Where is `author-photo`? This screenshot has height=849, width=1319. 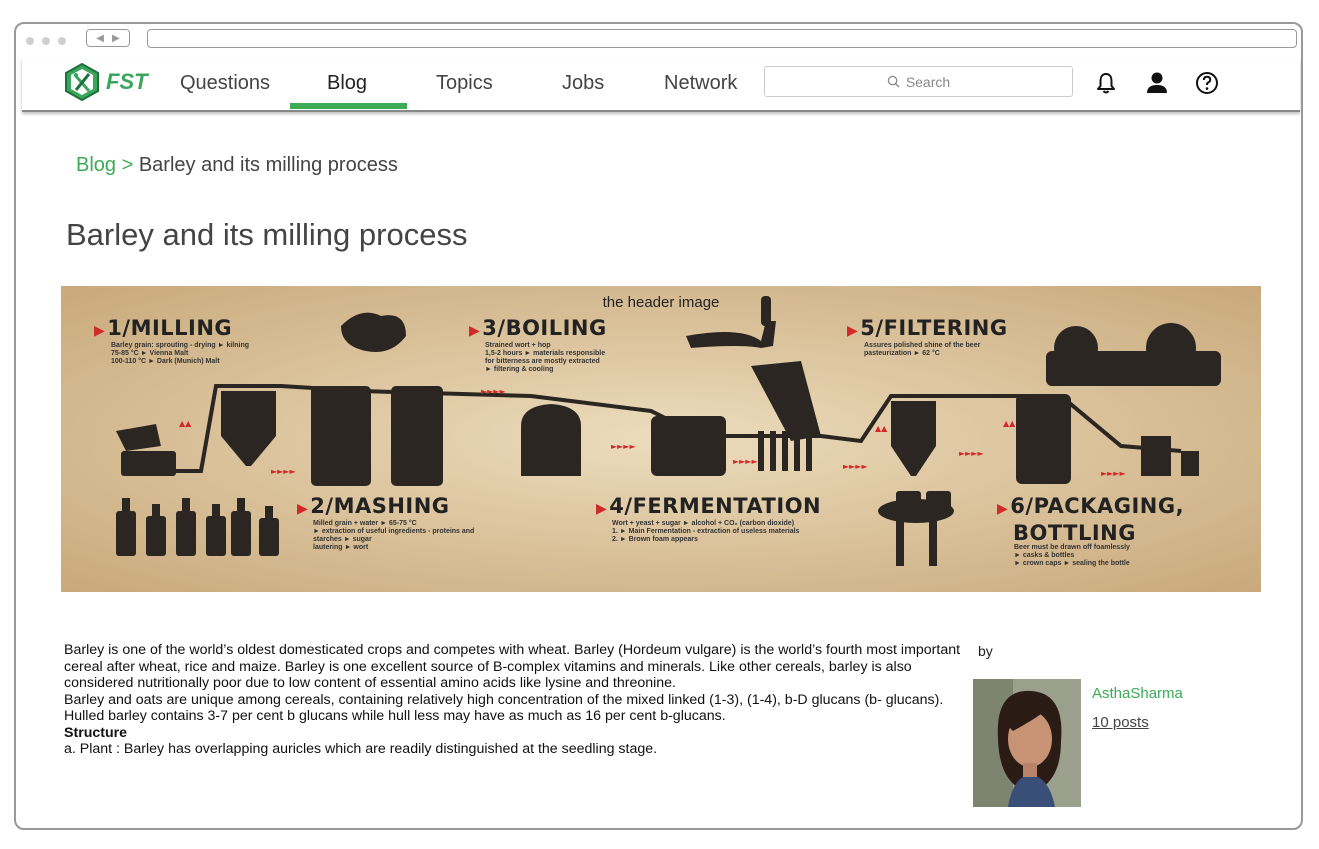 author-photo is located at coordinates (1027, 743).